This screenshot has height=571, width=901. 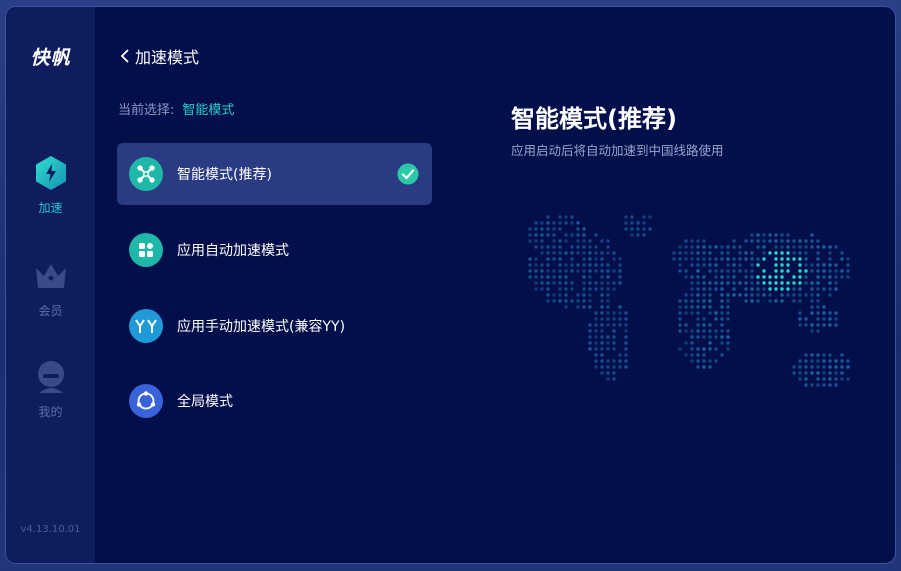 I want to click on globe-arcs-icon, so click(x=146, y=401).